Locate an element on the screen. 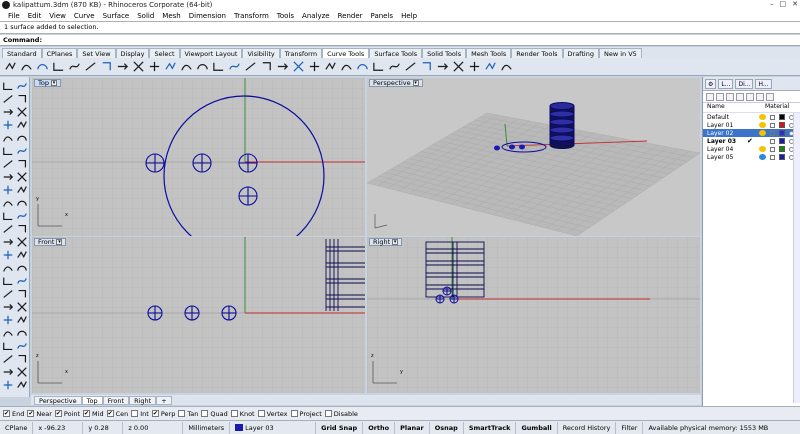 This screenshot has width=800, height=434. layer-row: Layer 03 ✔ is located at coordinates (751, 141).